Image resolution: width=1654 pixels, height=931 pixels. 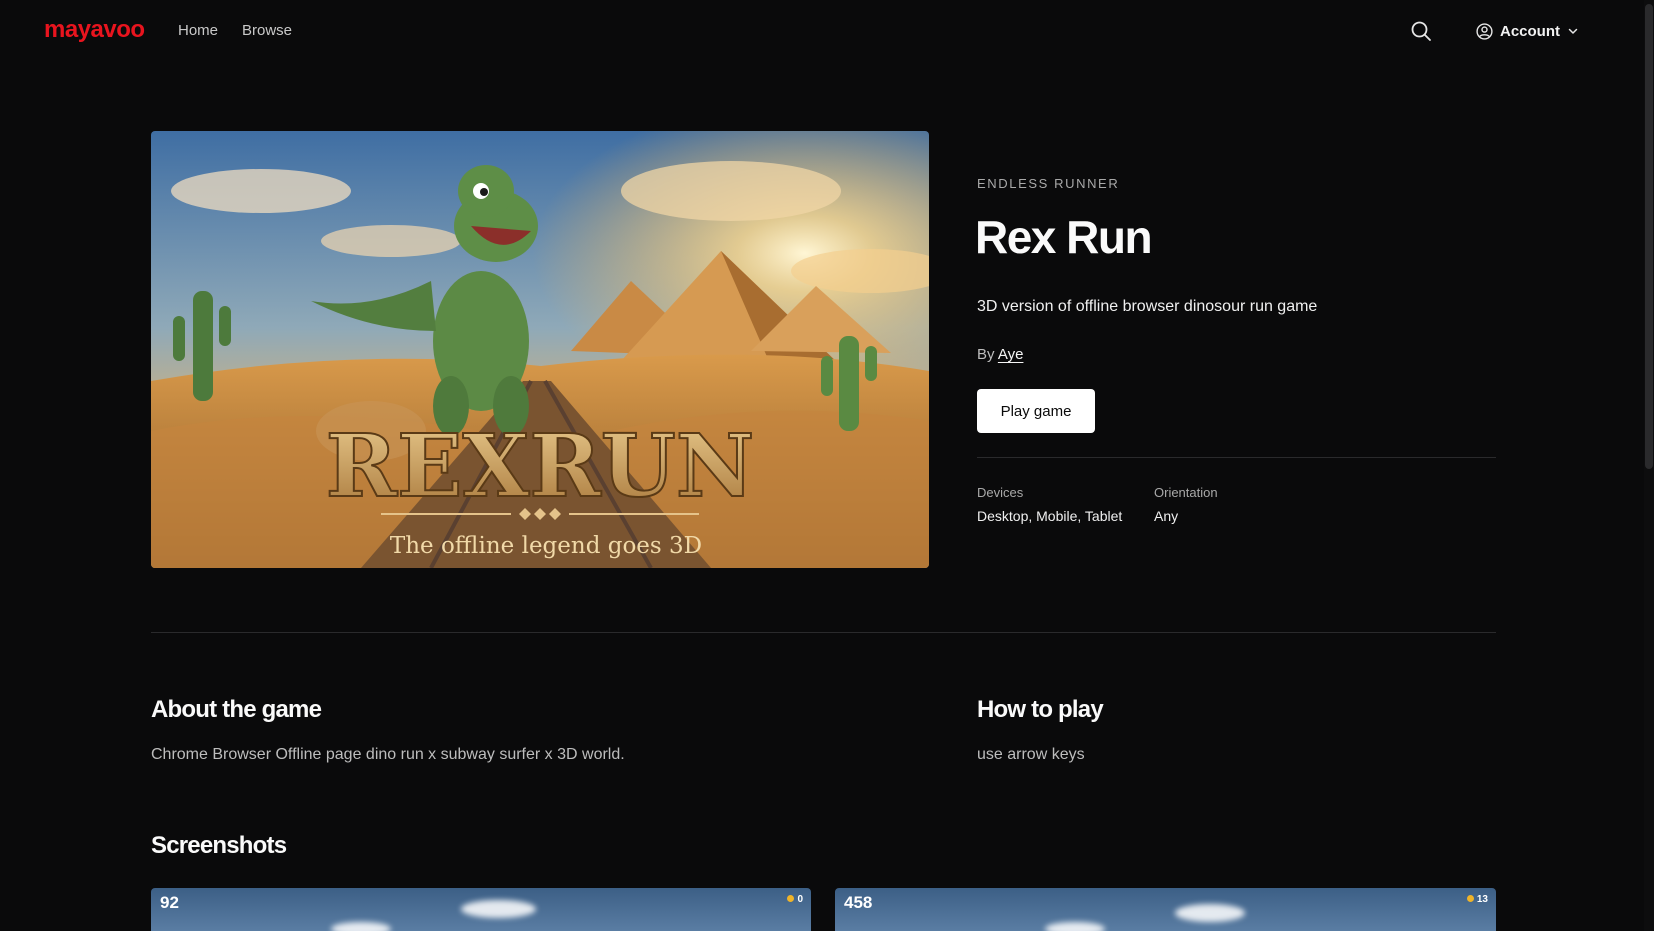 I want to click on game-title: Rex Run, so click(x=1064, y=237).